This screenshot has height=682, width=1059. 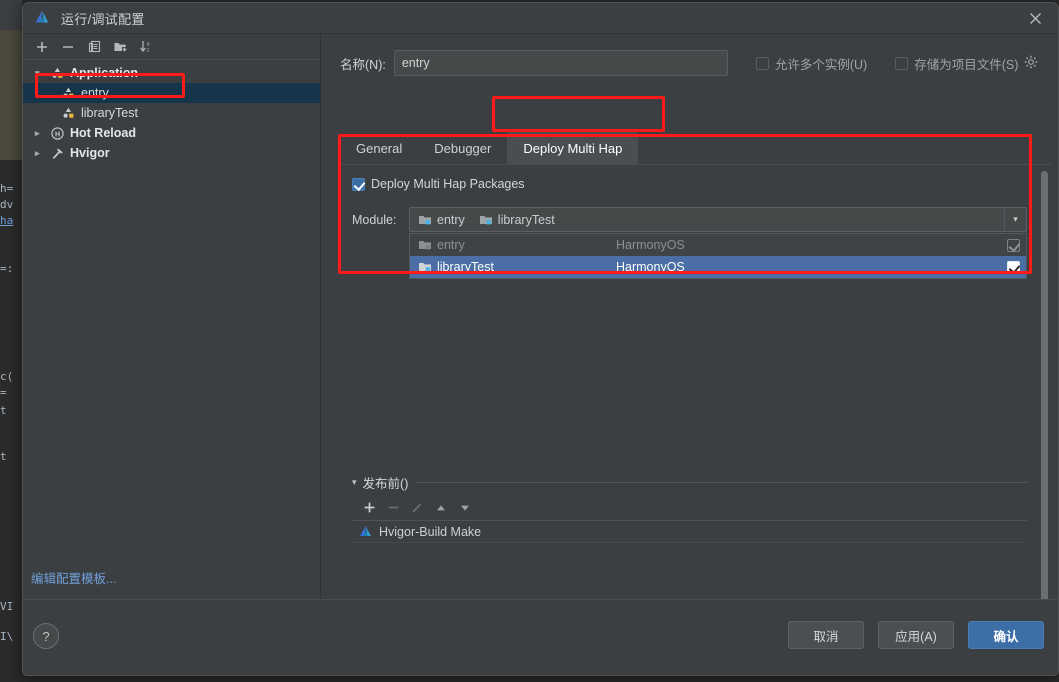 I want to click on code-fragment: =:, so click(x=7, y=268).